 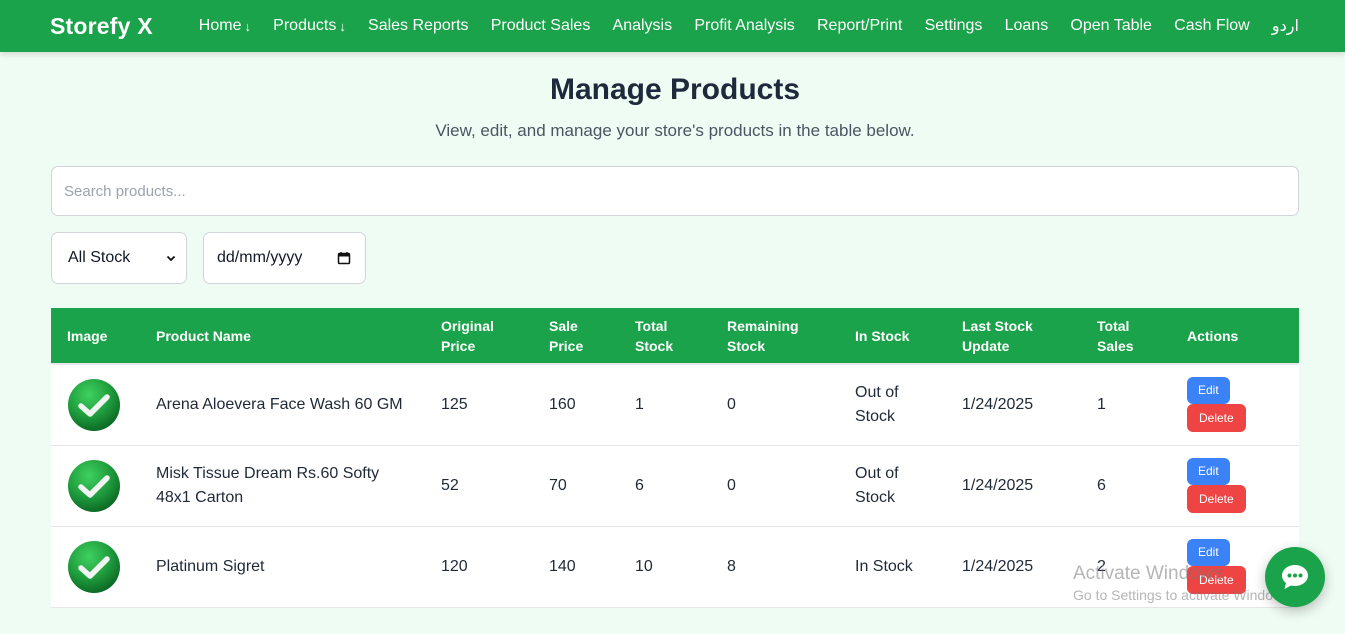 I want to click on nav-products: Products ↓, so click(x=309, y=26).